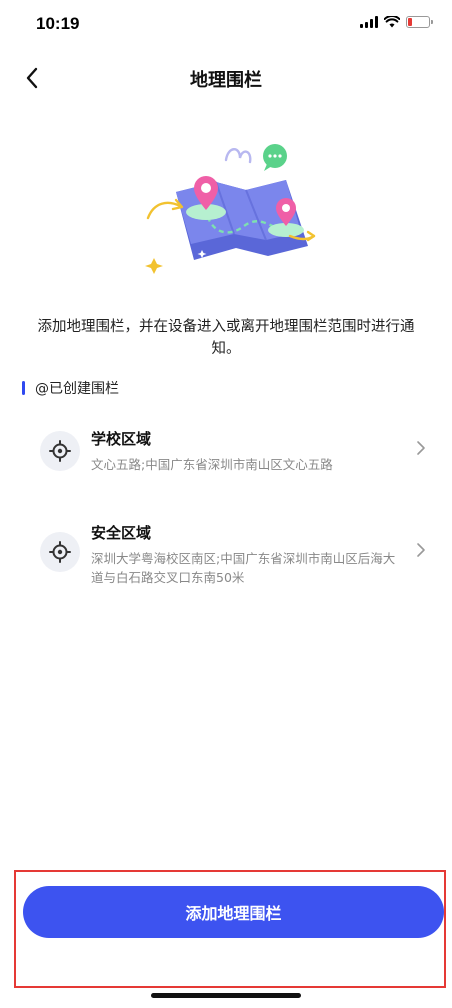  I want to click on home-indicator, so click(226, 995).